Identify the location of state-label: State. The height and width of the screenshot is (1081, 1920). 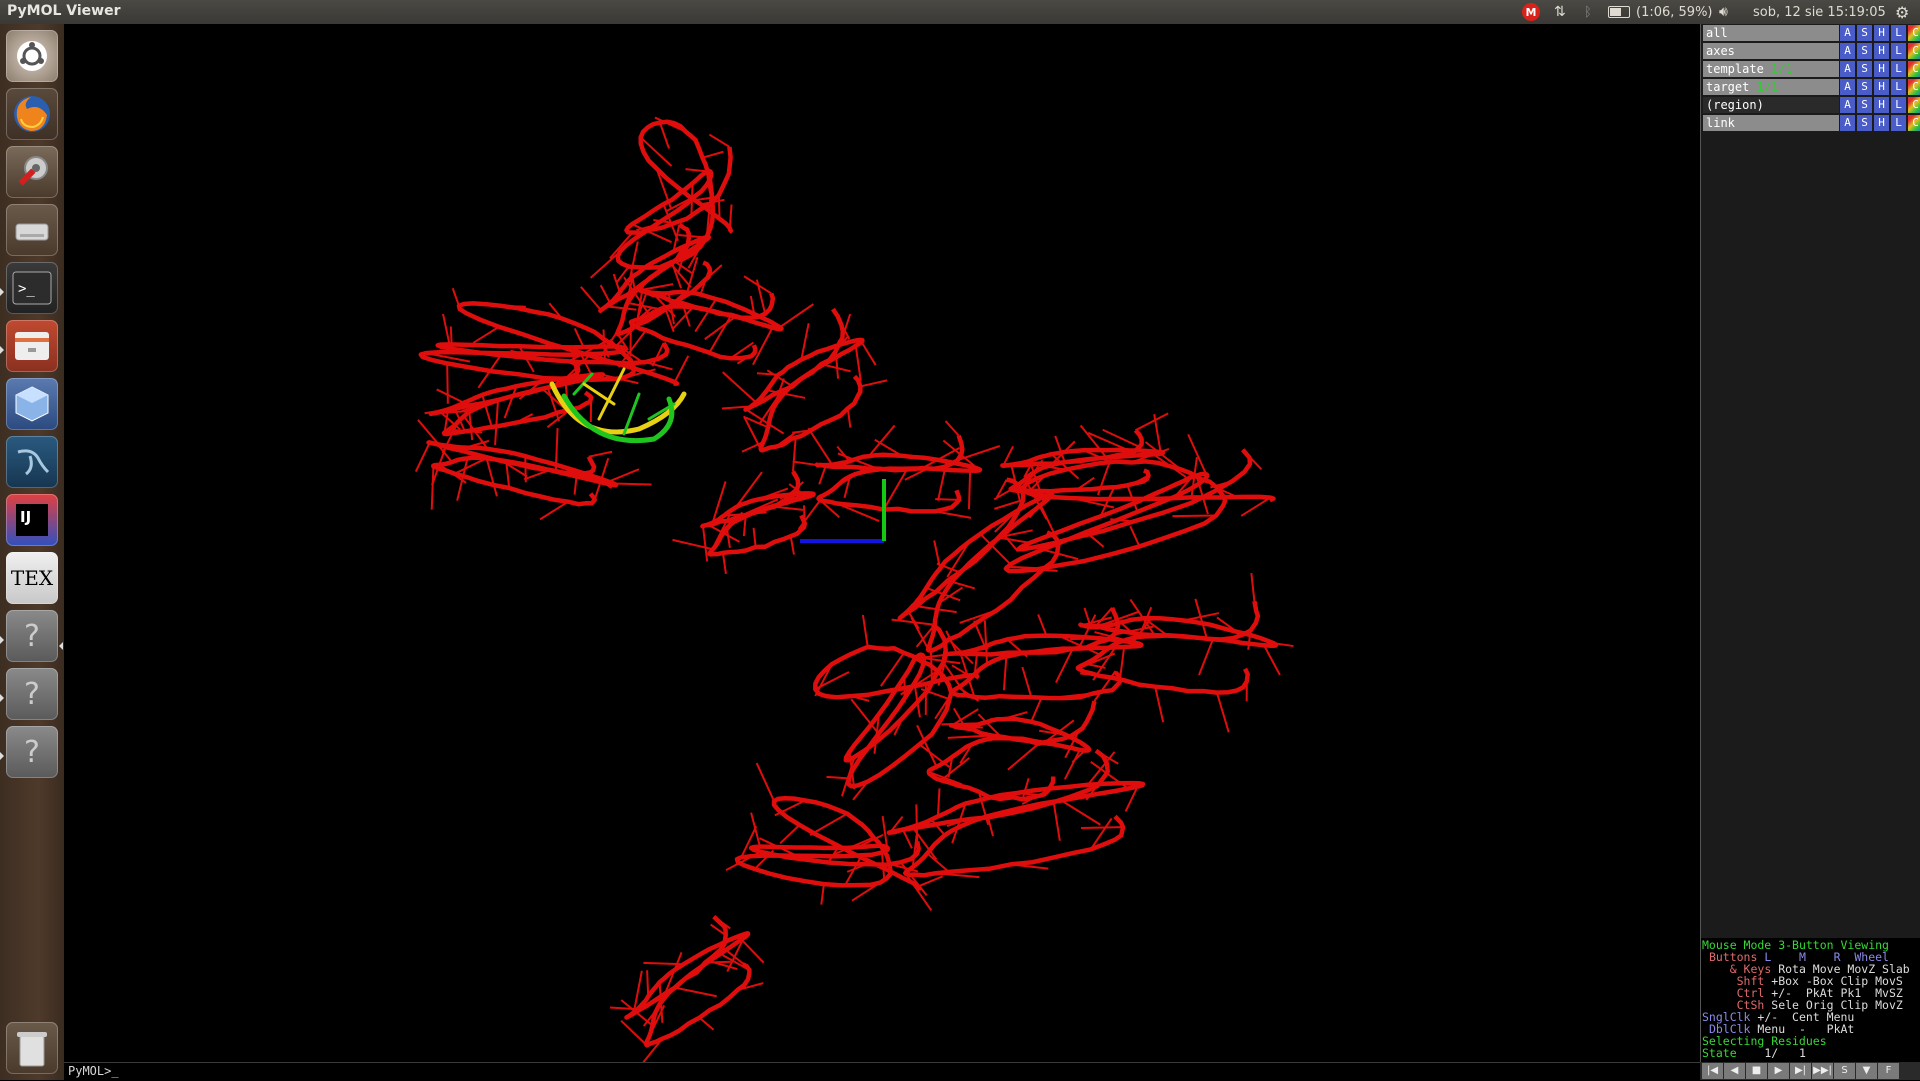
(1719, 1053).